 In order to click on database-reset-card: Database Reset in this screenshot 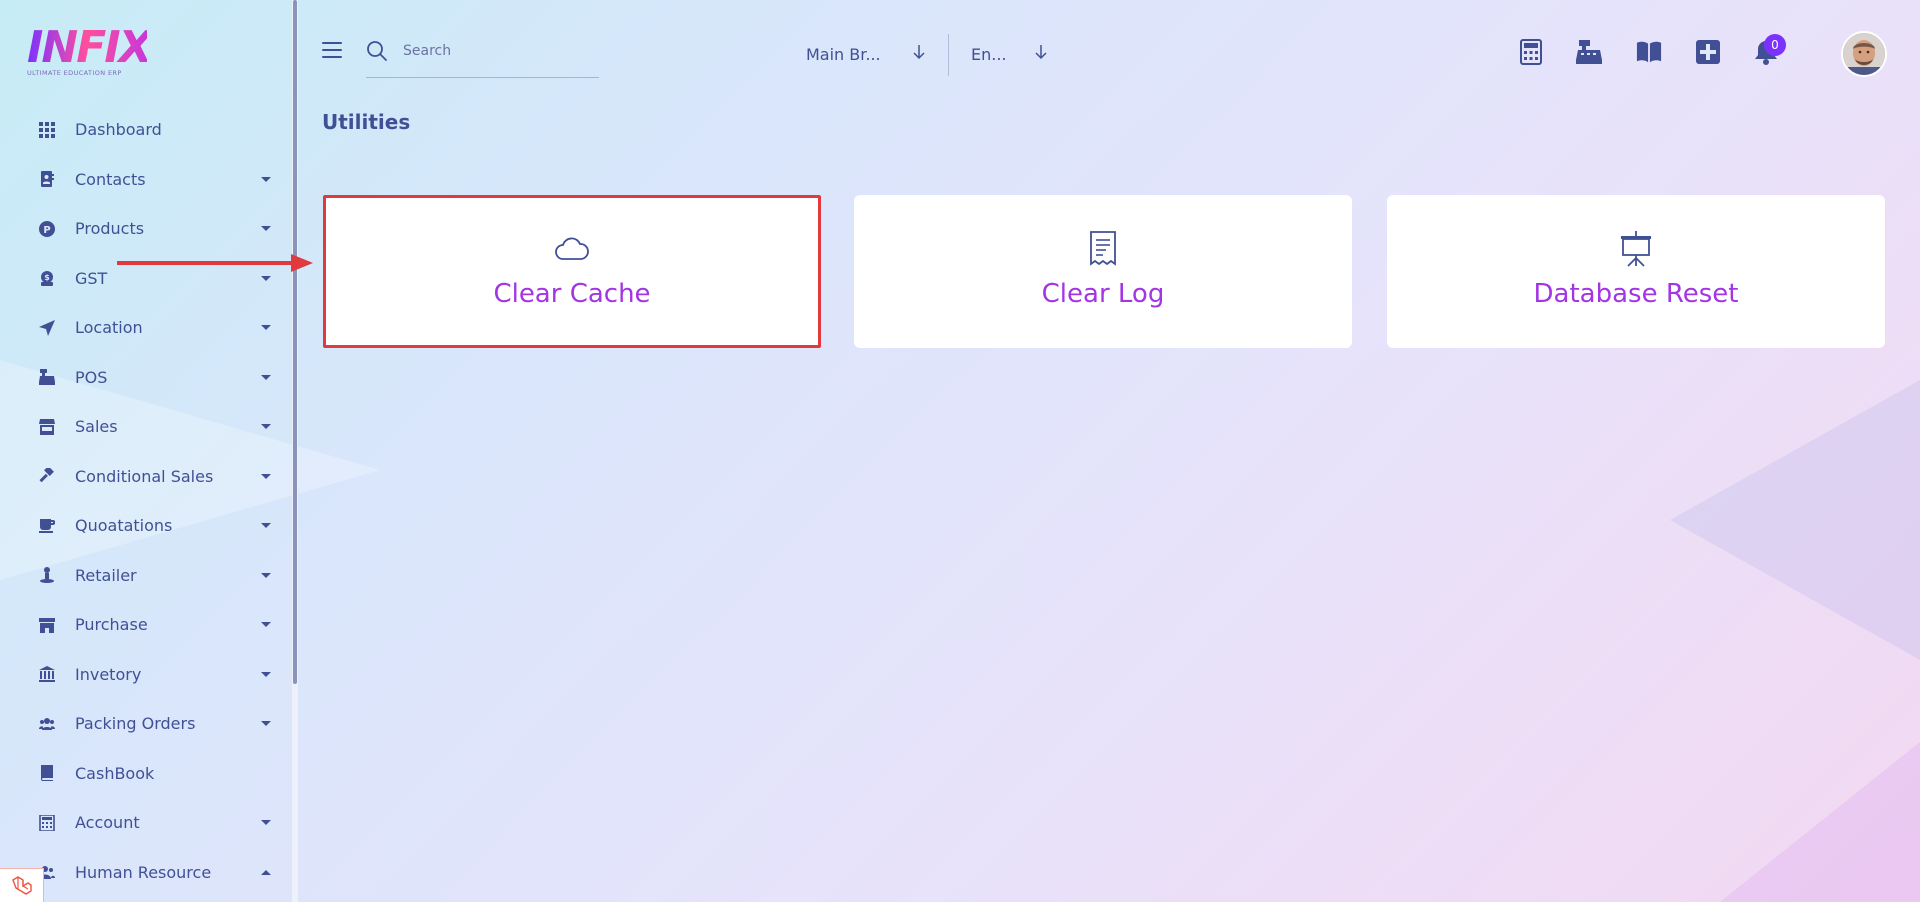, I will do `click(1636, 271)`.